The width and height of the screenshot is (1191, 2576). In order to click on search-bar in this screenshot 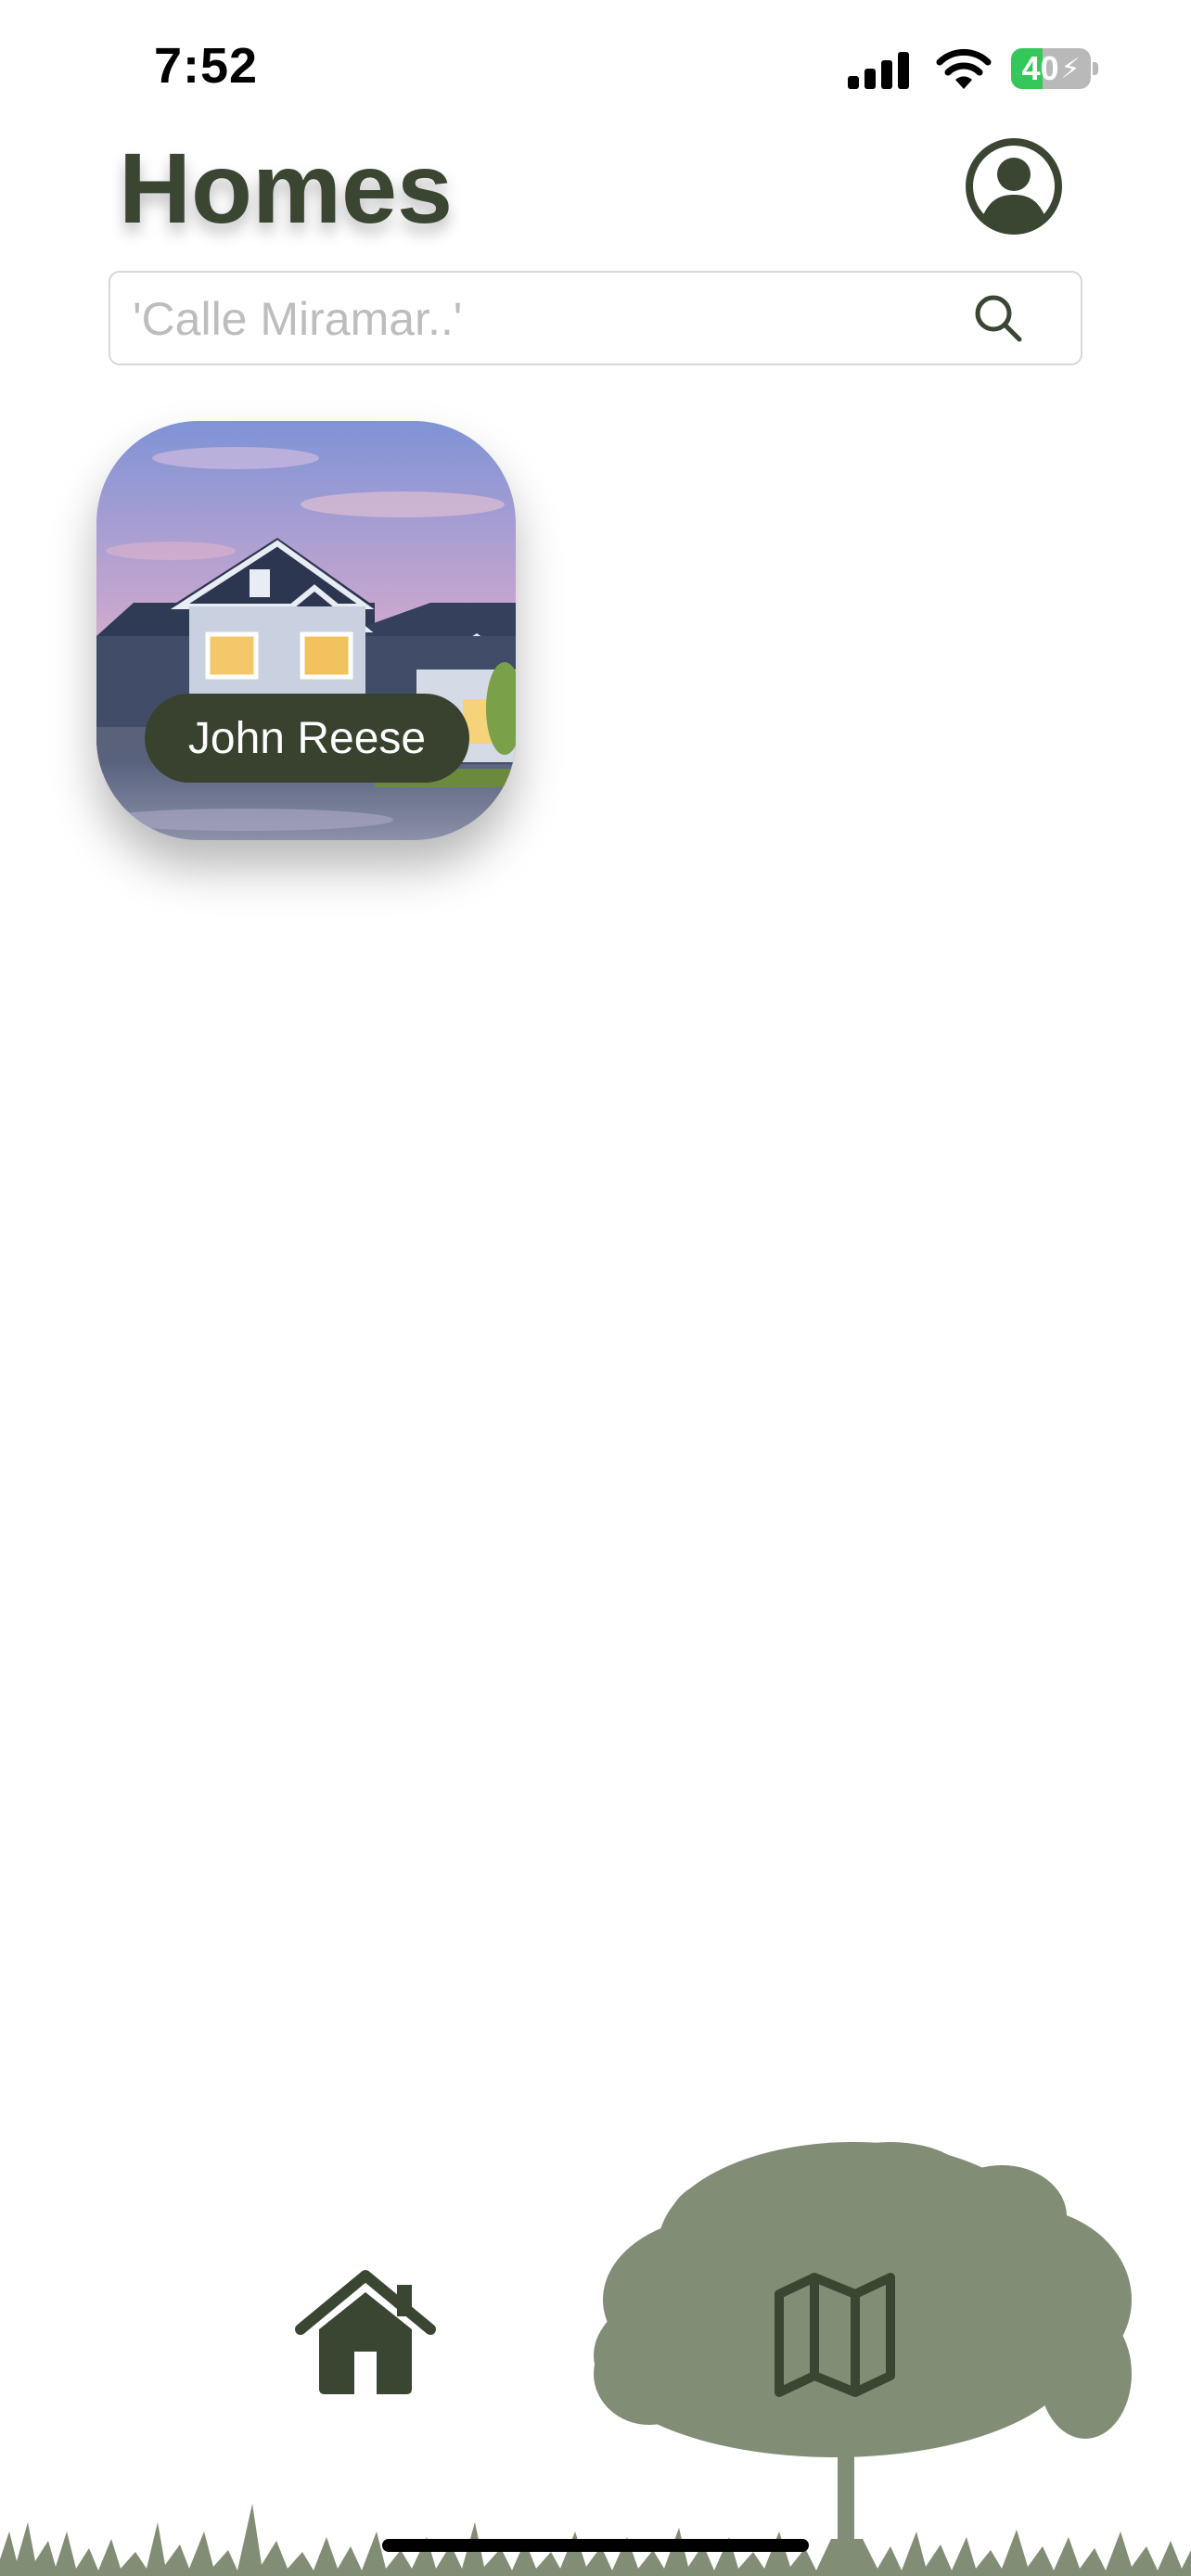, I will do `click(595, 318)`.